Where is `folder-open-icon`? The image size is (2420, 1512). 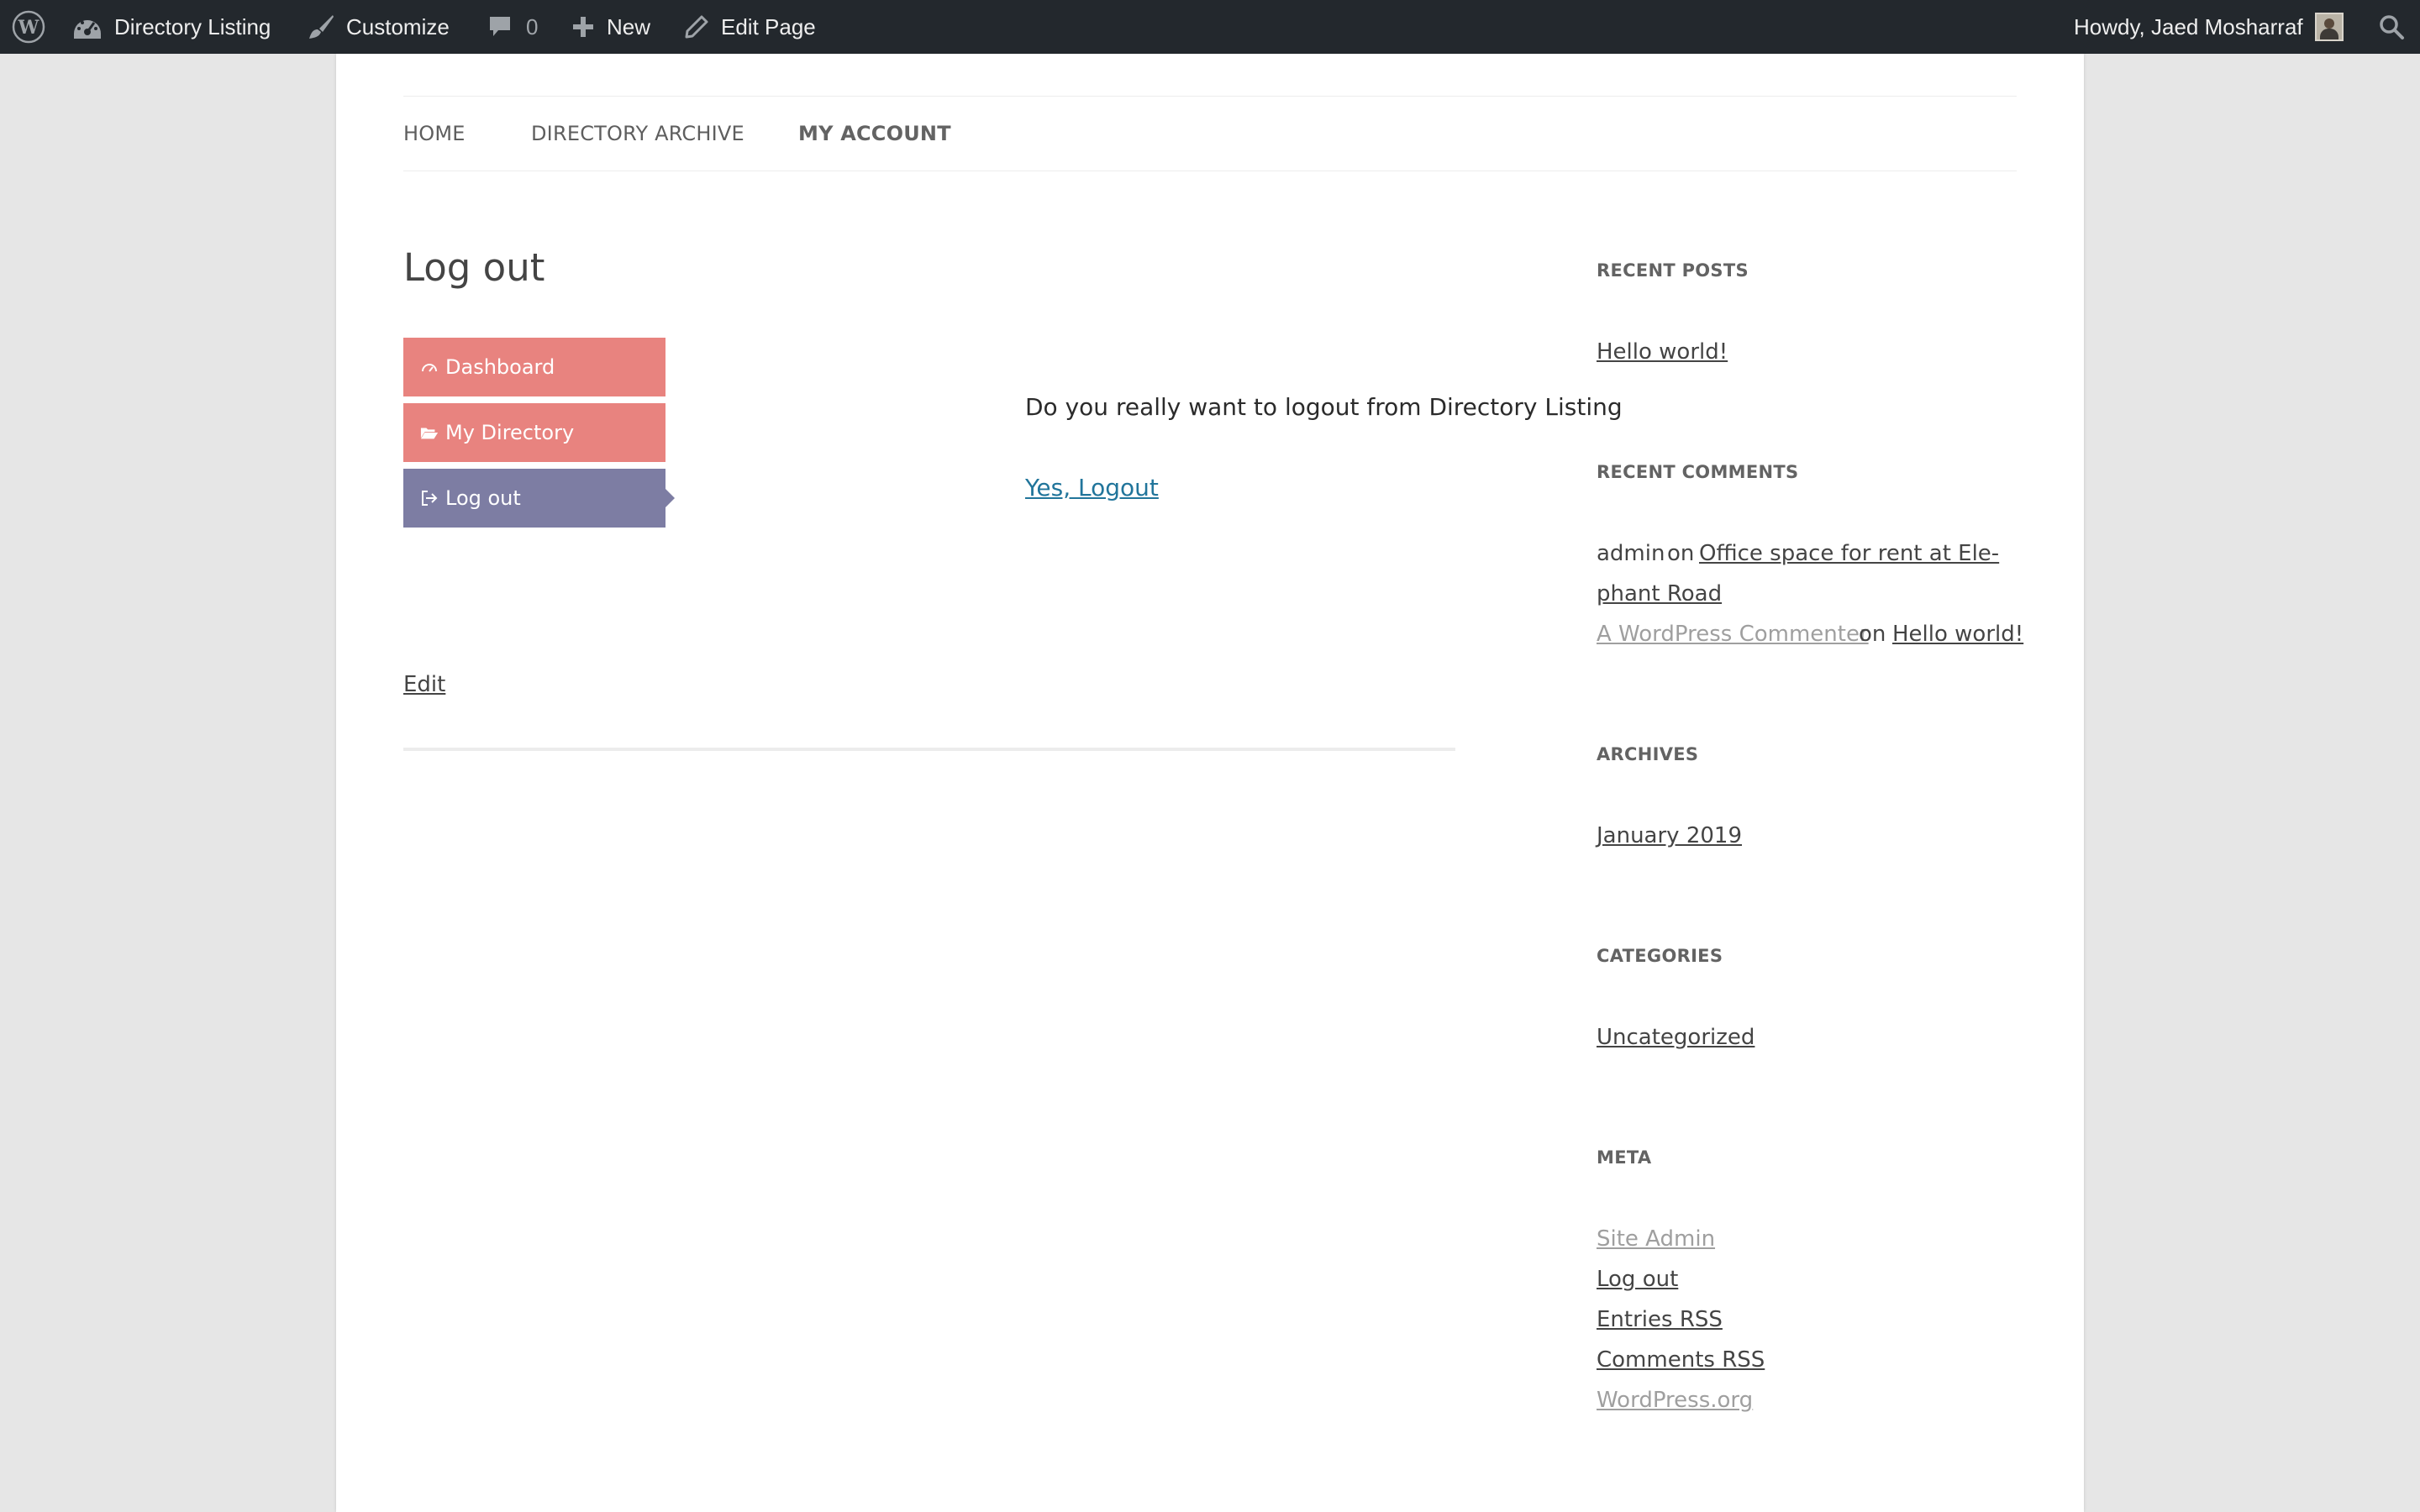 folder-open-icon is located at coordinates (429, 432).